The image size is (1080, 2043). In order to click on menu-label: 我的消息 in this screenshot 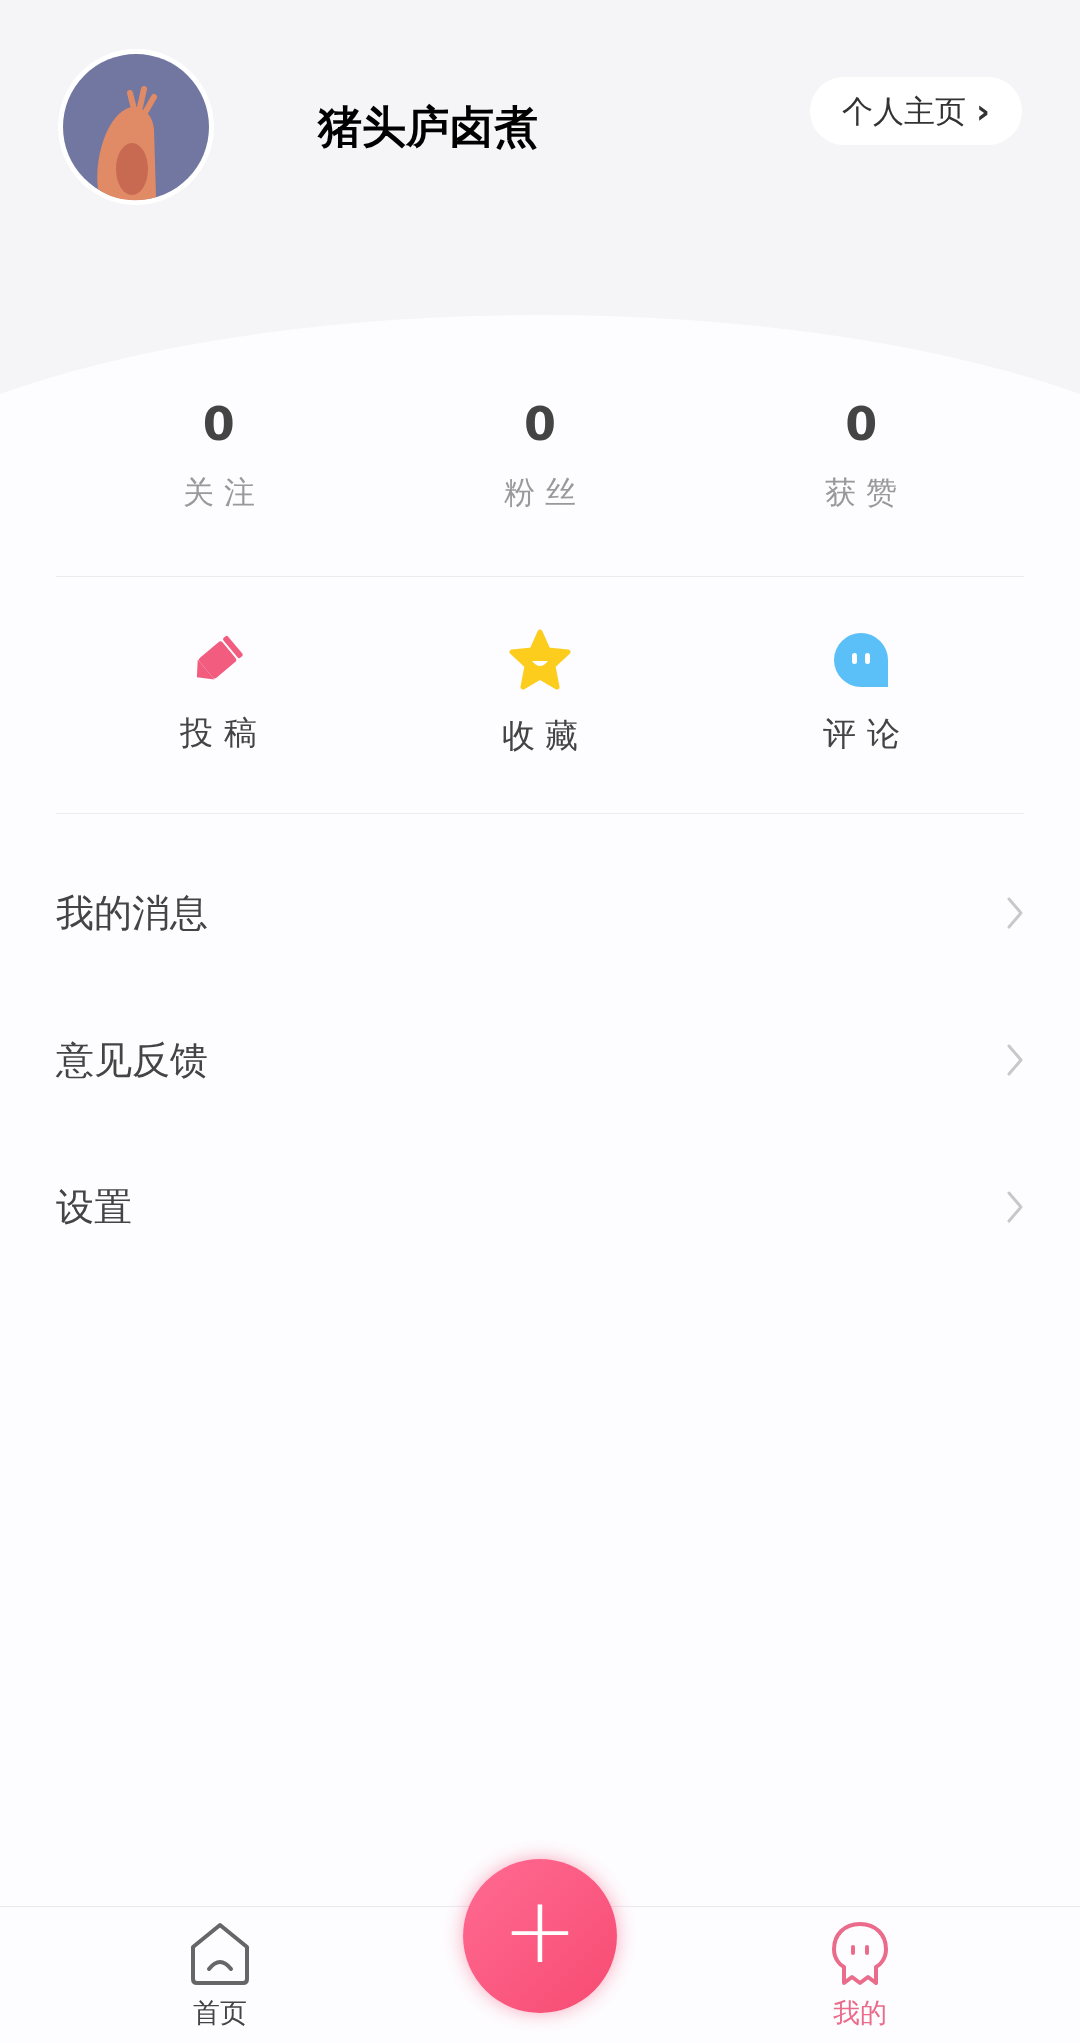, I will do `click(132, 913)`.